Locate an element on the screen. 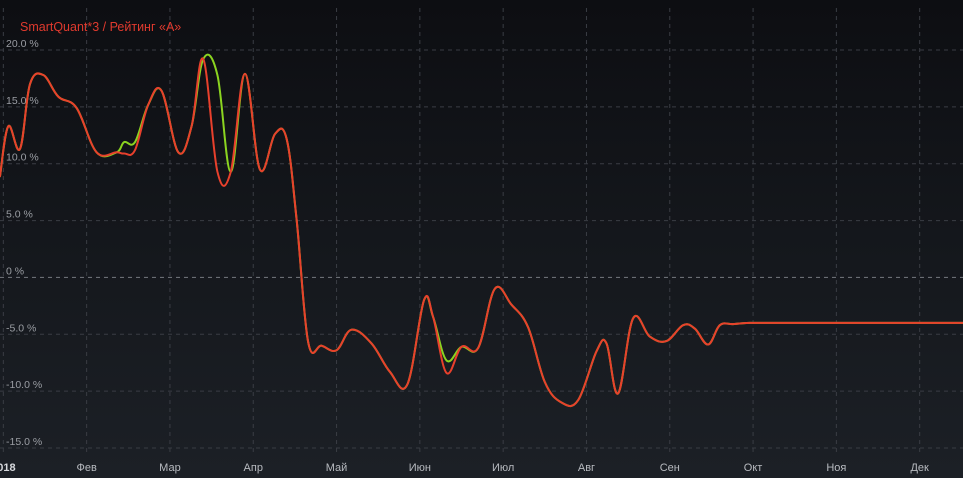  x-tick-label: Сен is located at coordinates (670, 468).